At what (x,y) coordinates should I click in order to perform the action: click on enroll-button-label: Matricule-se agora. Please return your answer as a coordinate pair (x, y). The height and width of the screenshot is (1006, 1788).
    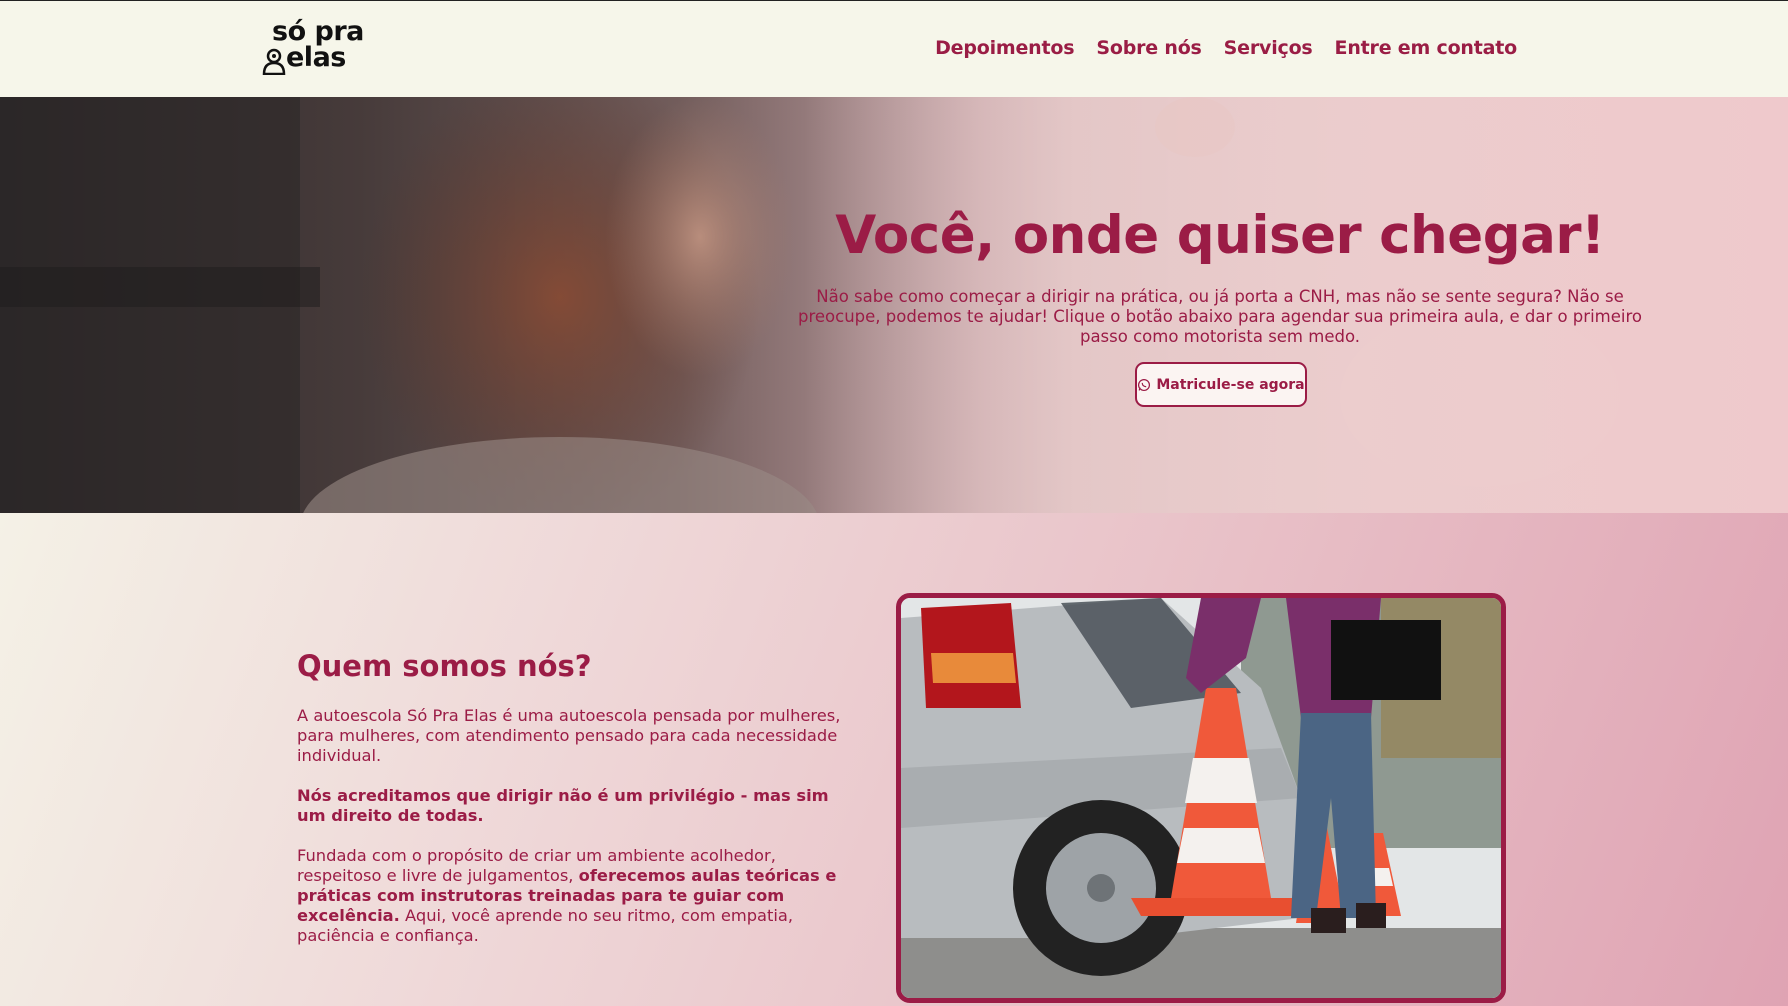
    Looking at the image, I should click on (1230, 384).